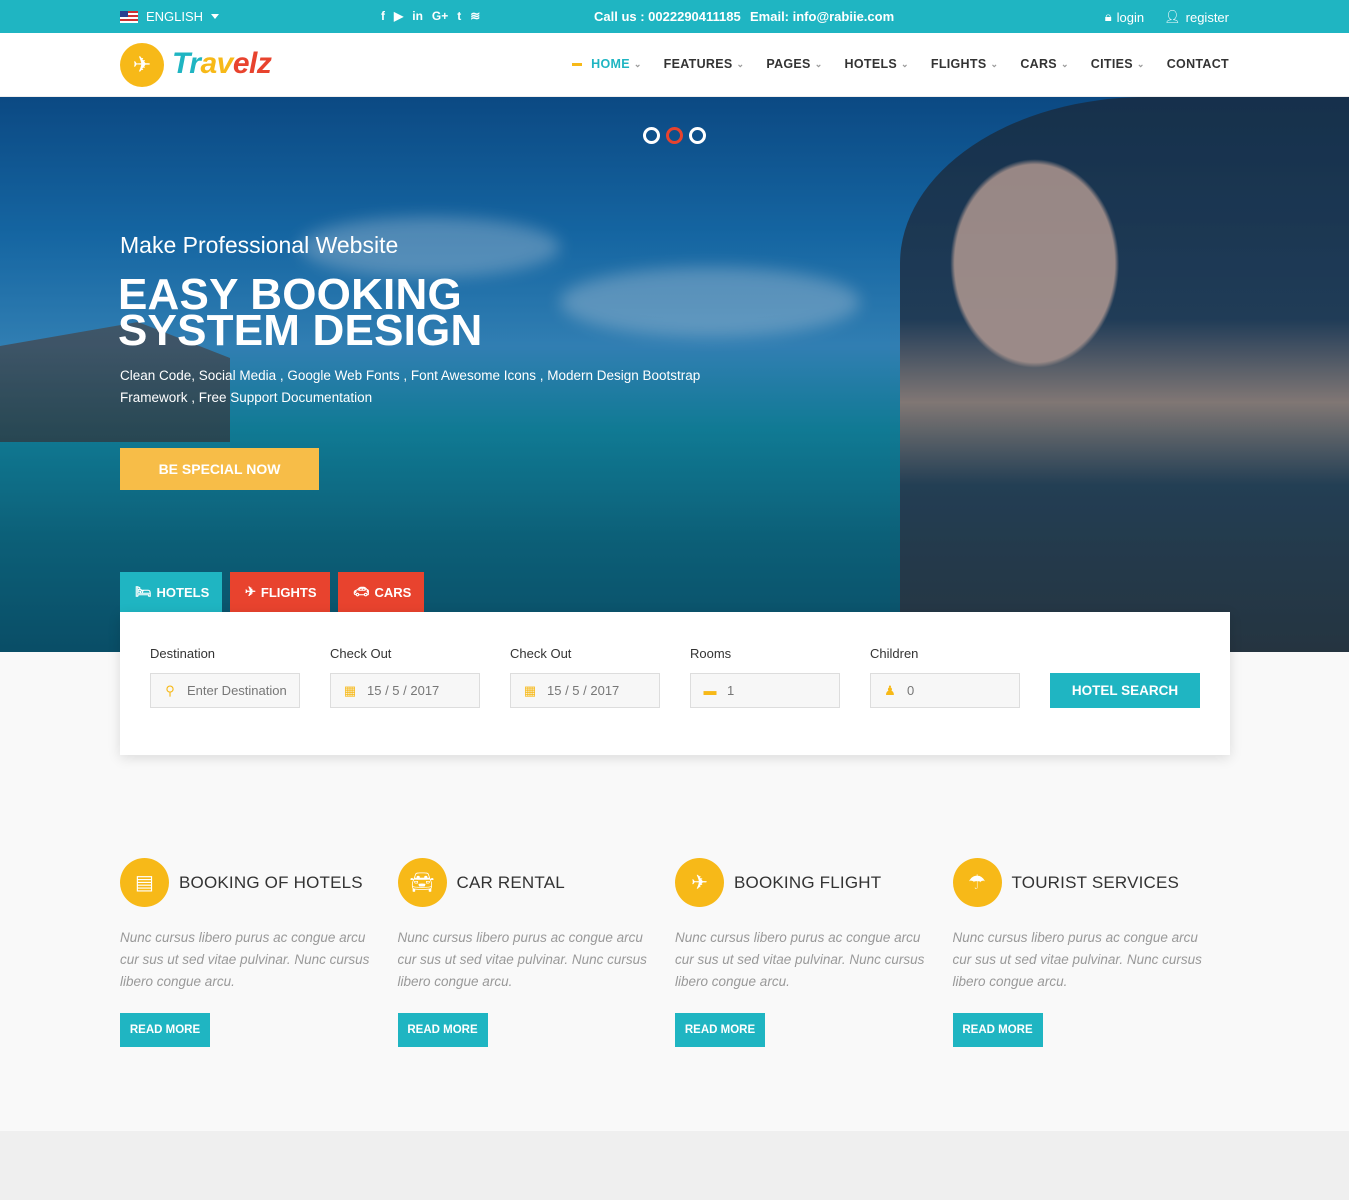 Image resolution: width=1349 pixels, height=1200 pixels. What do you see at coordinates (788, 64) in the screenshot?
I see `nav-label: PAGES` at bounding box center [788, 64].